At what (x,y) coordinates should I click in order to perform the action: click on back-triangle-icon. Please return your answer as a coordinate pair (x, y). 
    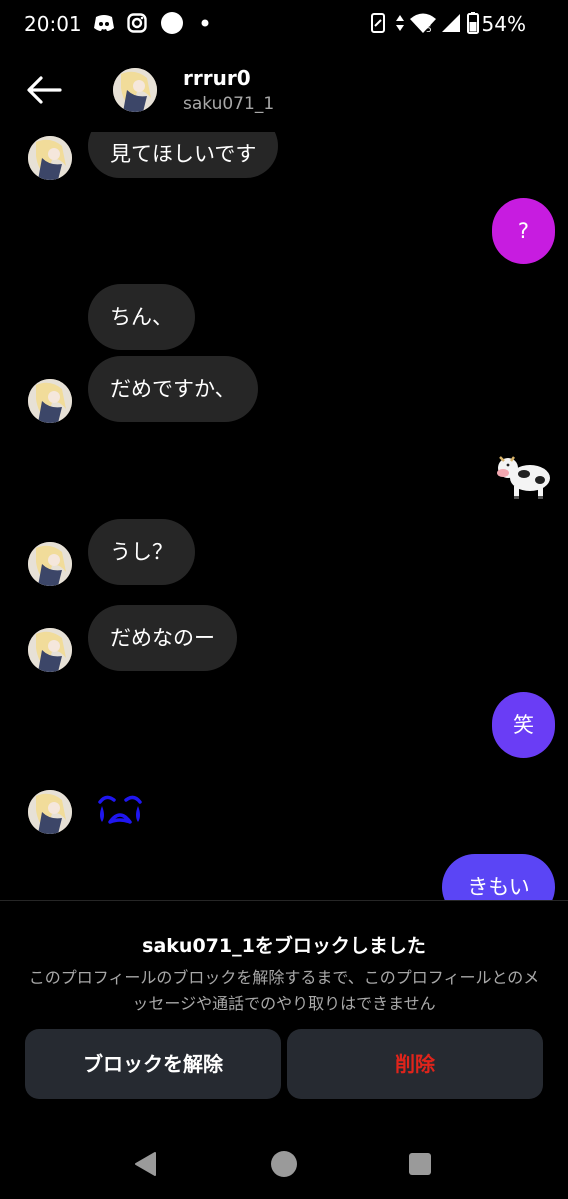
    Looking at the image, I should click on (146, 1164).